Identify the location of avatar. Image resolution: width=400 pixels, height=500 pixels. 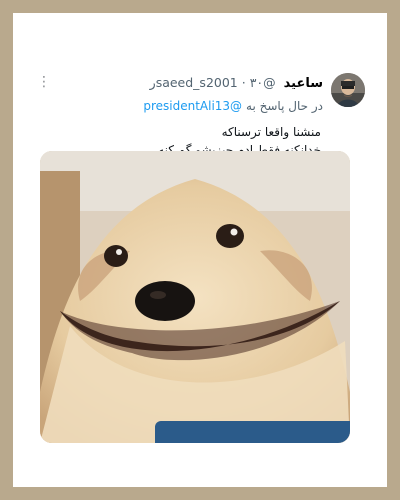
(348, 90).